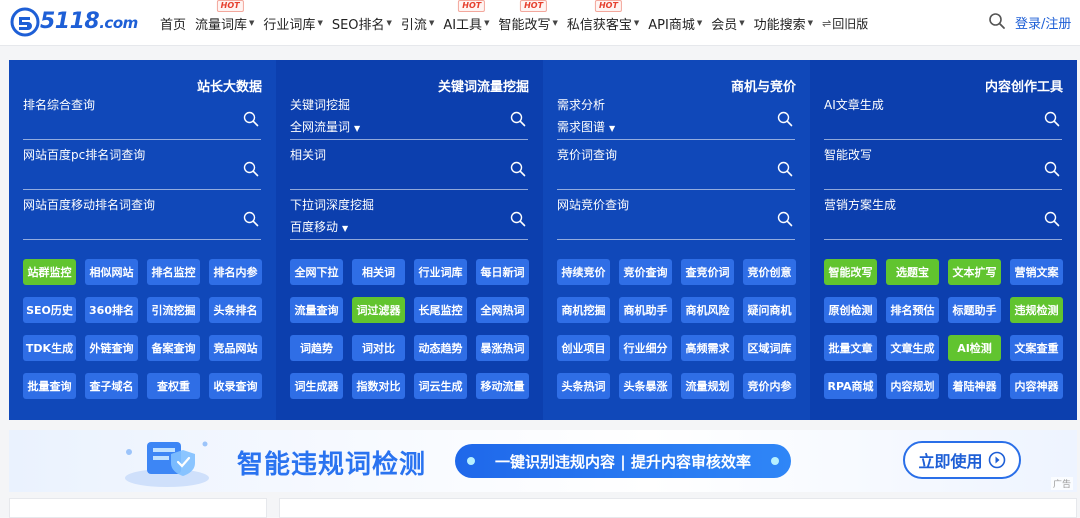  What do you see at coordinates (707, 348) in the screenshot?
I see `tool-button: 高频需求` at bounding box center [707, 348].